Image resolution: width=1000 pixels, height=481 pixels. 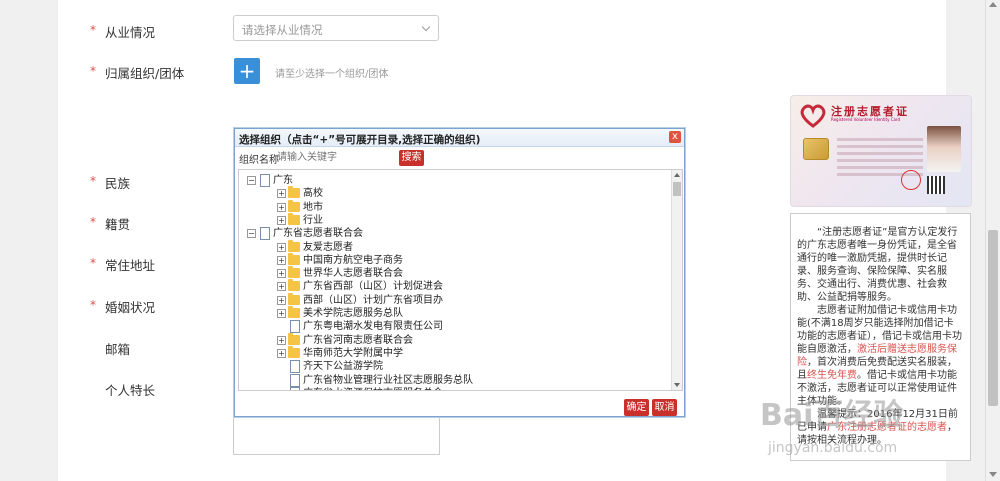 I want to click on ethnicity-label: 民族, so click(x=118, y=183).